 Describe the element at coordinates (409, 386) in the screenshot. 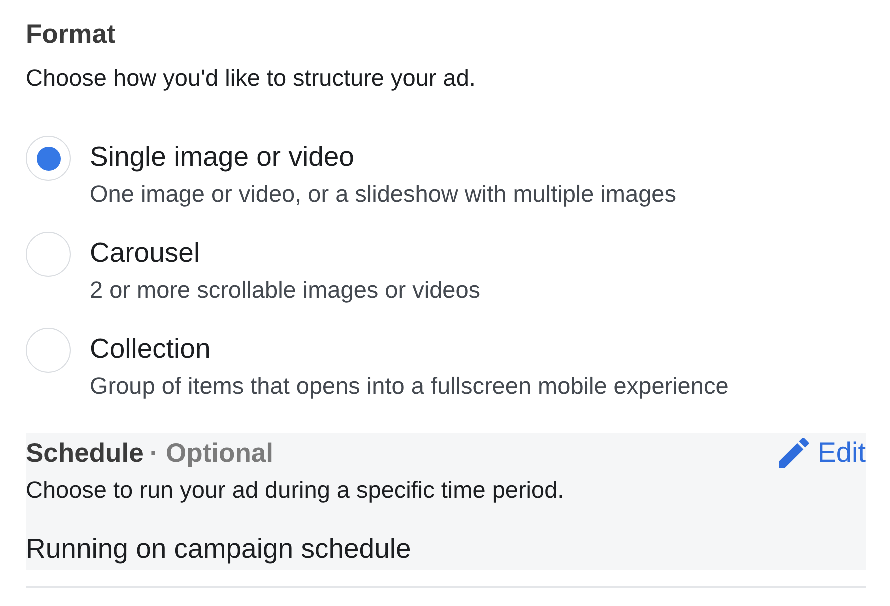

I see `option-description: Group of items that opens into a fullscreen mobile experience` at that location.